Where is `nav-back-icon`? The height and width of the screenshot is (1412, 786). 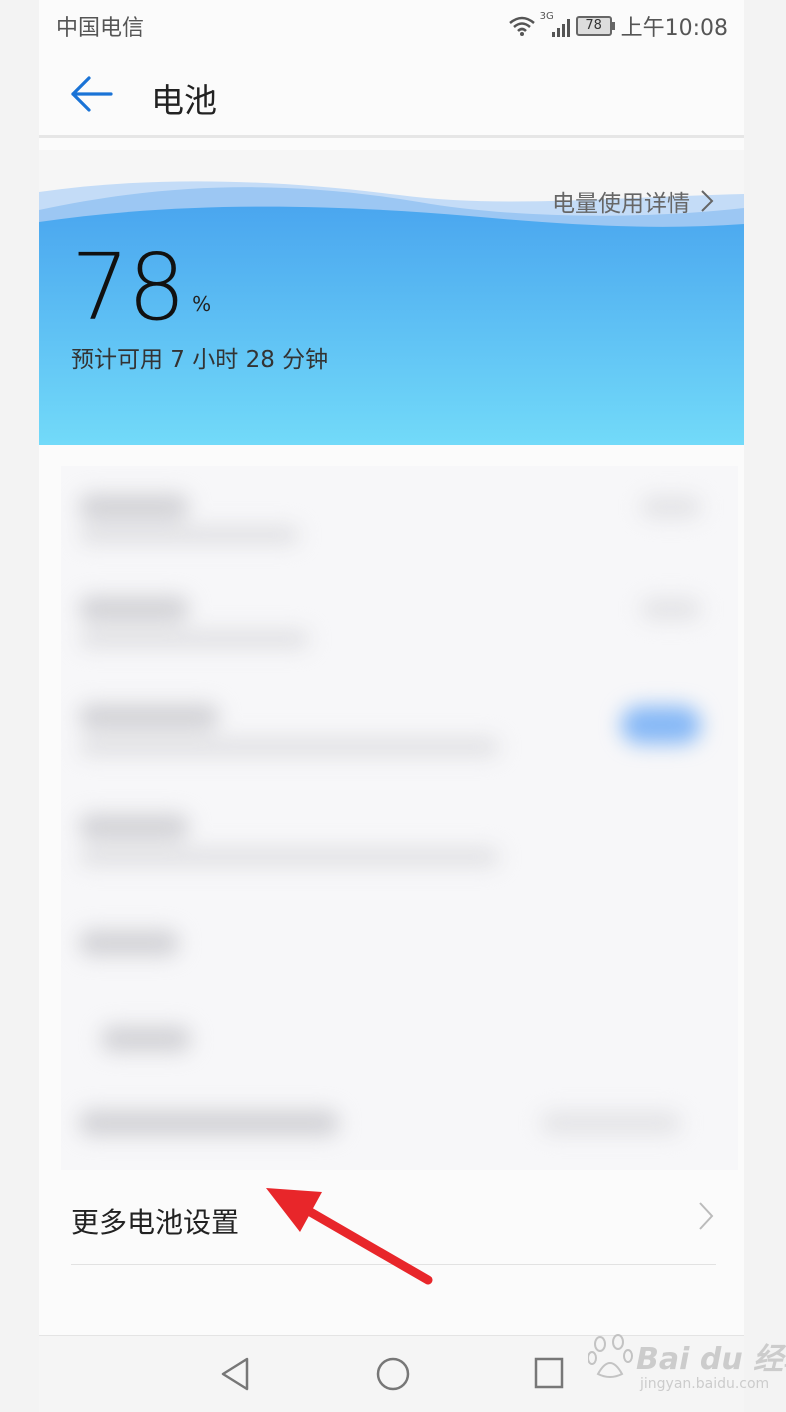
nav-back-icon is located at coordinates (235, 1374).